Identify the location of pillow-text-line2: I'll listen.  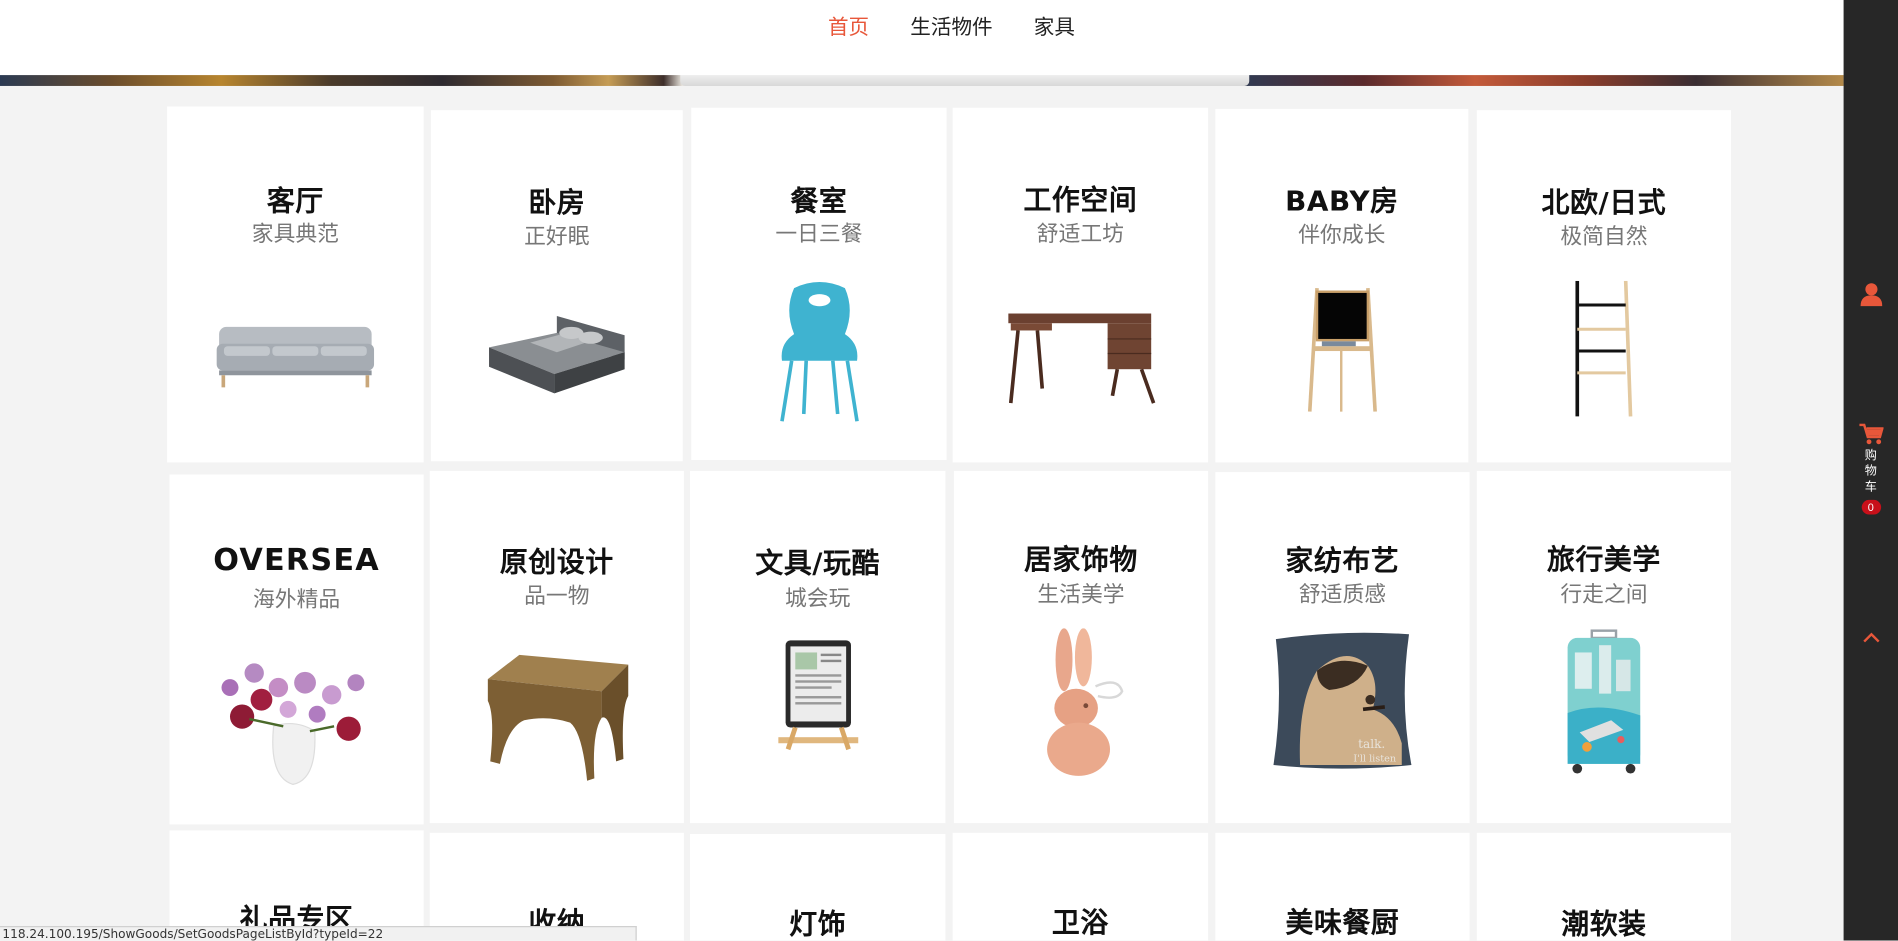
(1374, 758).